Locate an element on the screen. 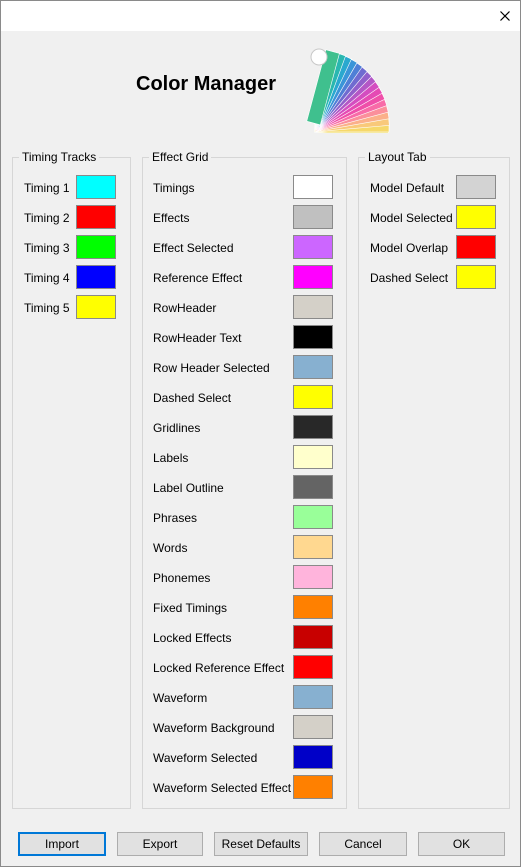 Image resolution: width=521 pixels, height=867 pixels. waveform-selected-effect-label: Waveform Selected Effect is located at coordinates (222, 788).